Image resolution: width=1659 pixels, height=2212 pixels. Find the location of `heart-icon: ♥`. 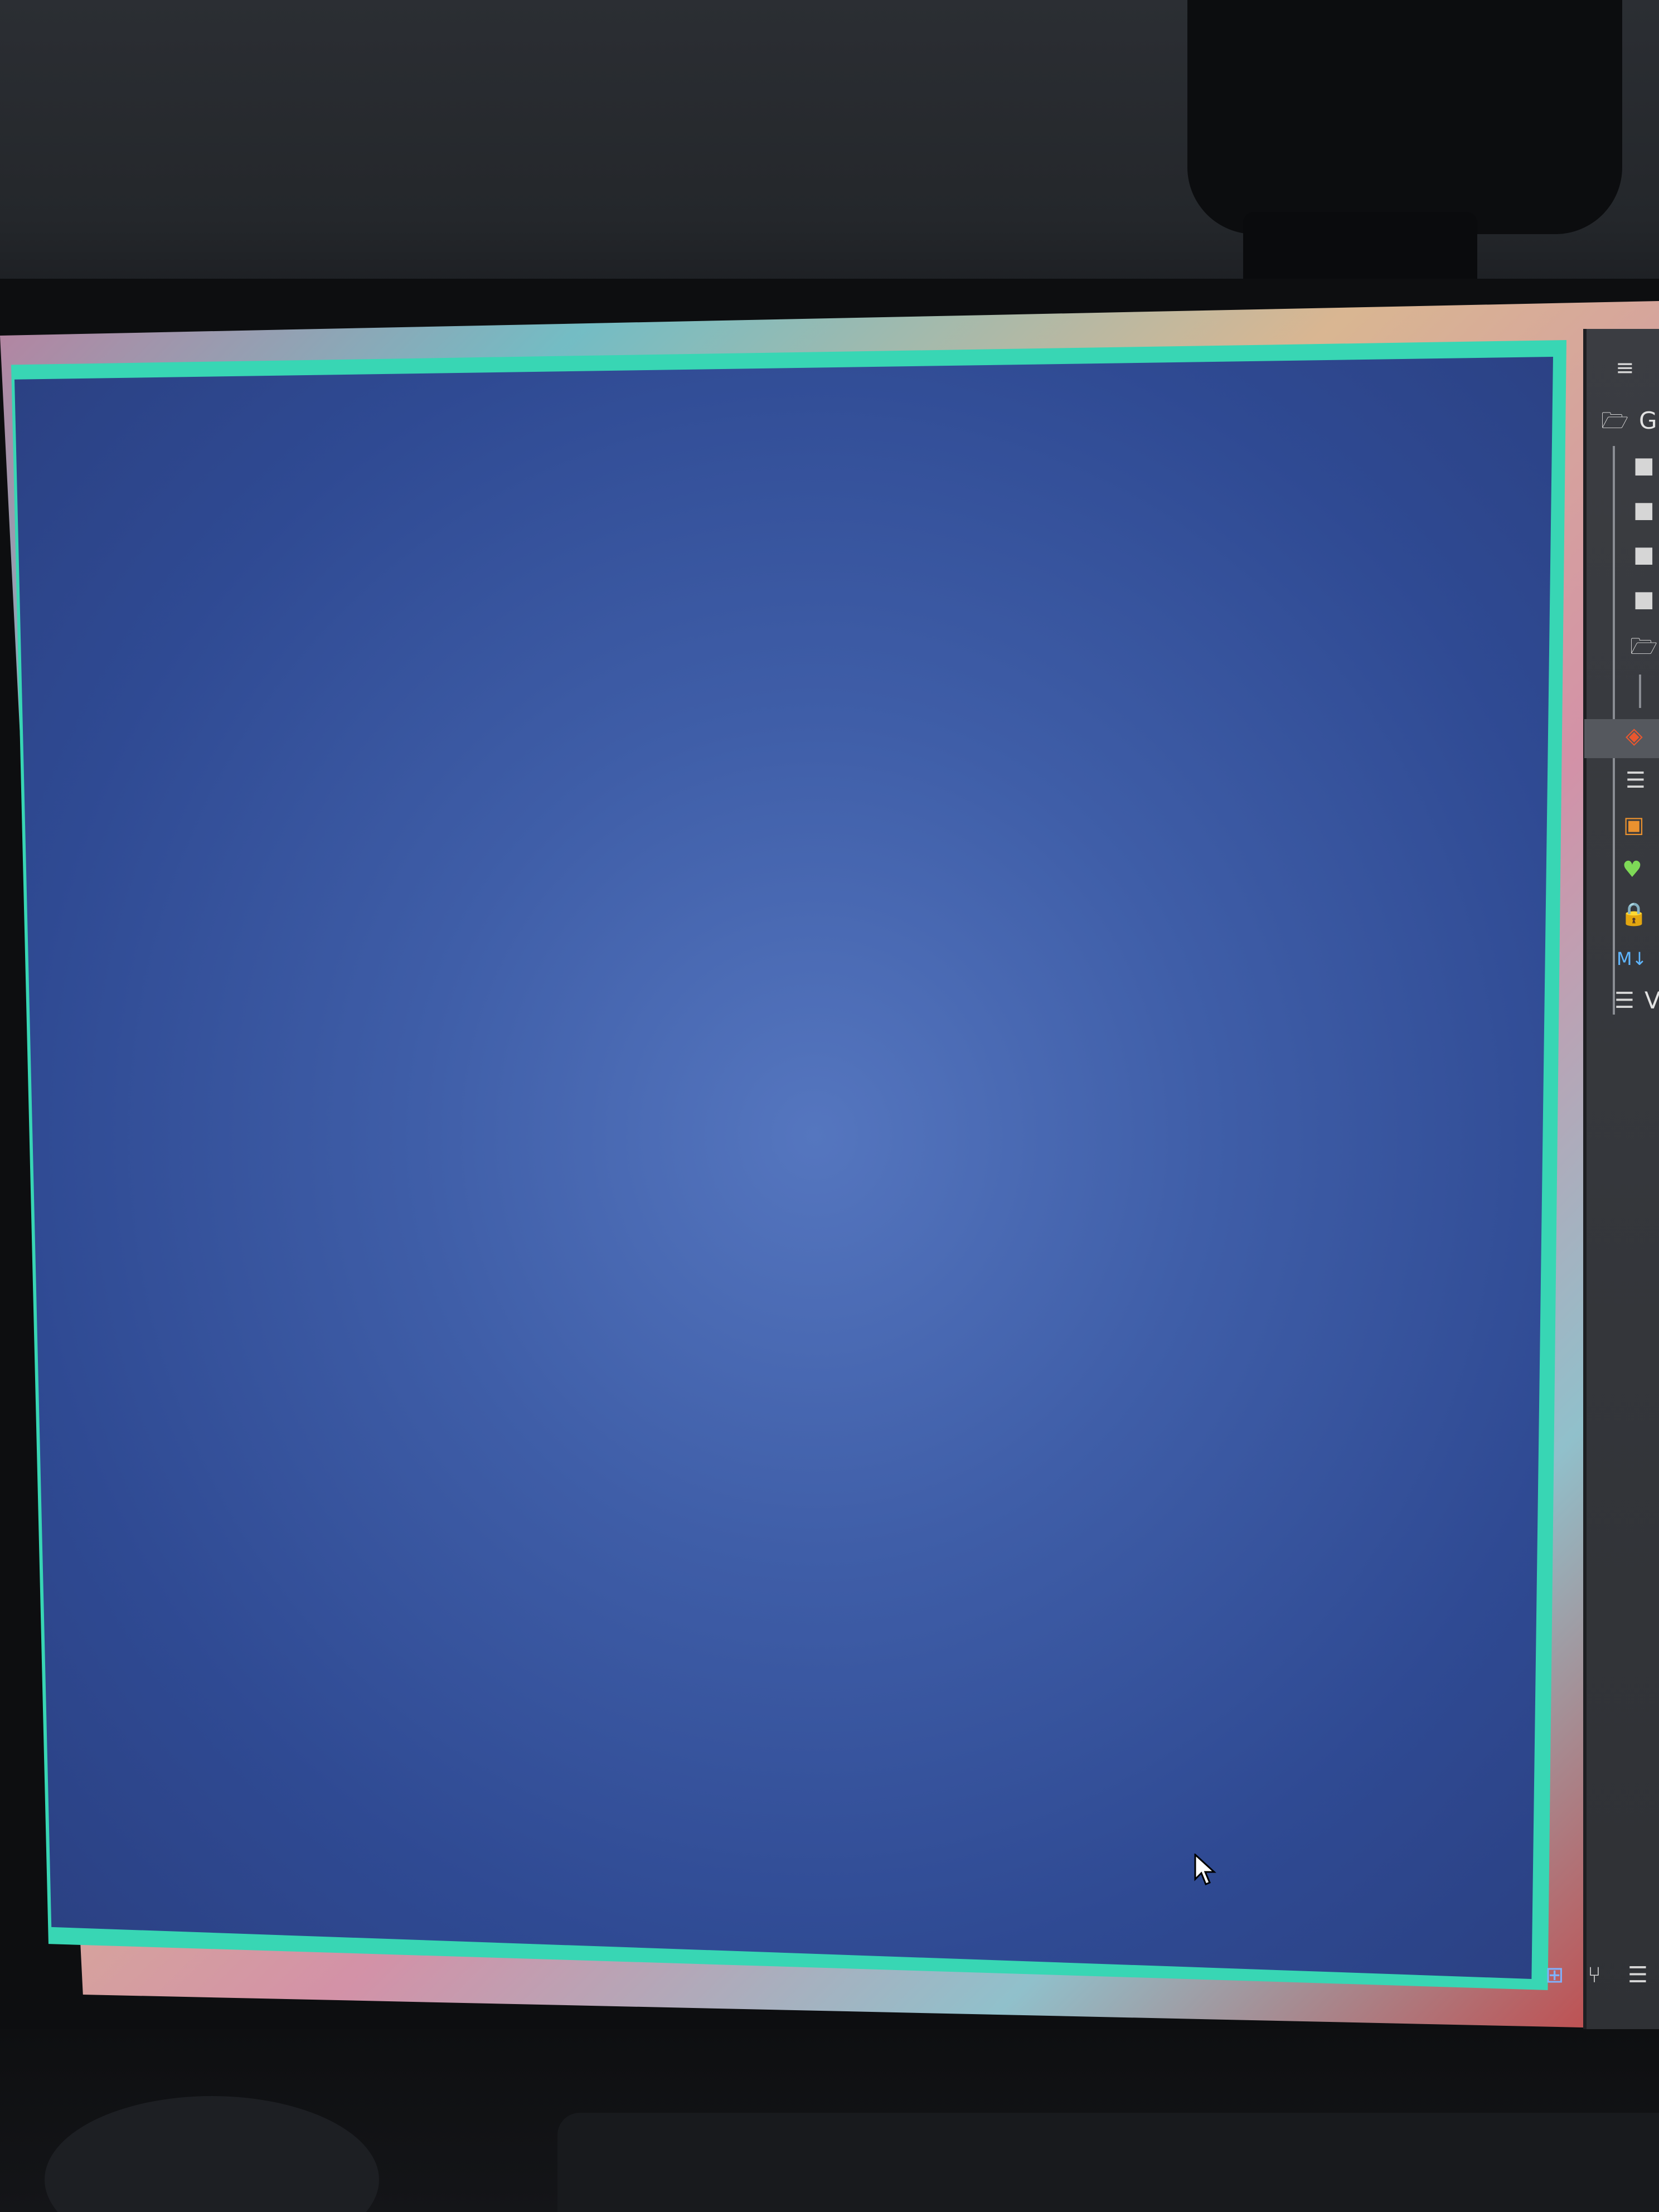

heart-icon: ♥ is located at coordinates (1637, 869).